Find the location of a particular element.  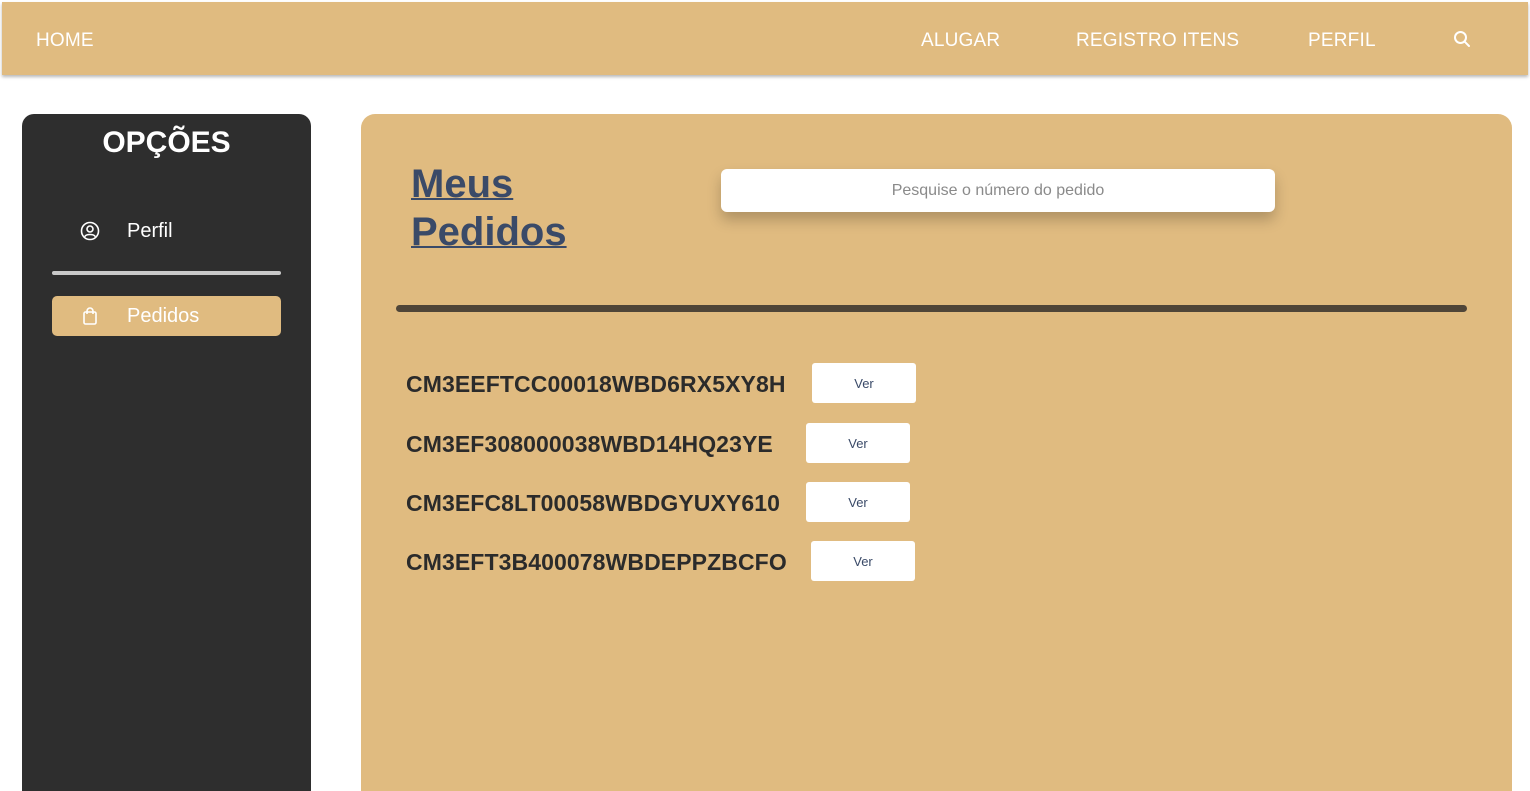

sidebar-item-perfil: Perfil is located at coordinates (166, 231).